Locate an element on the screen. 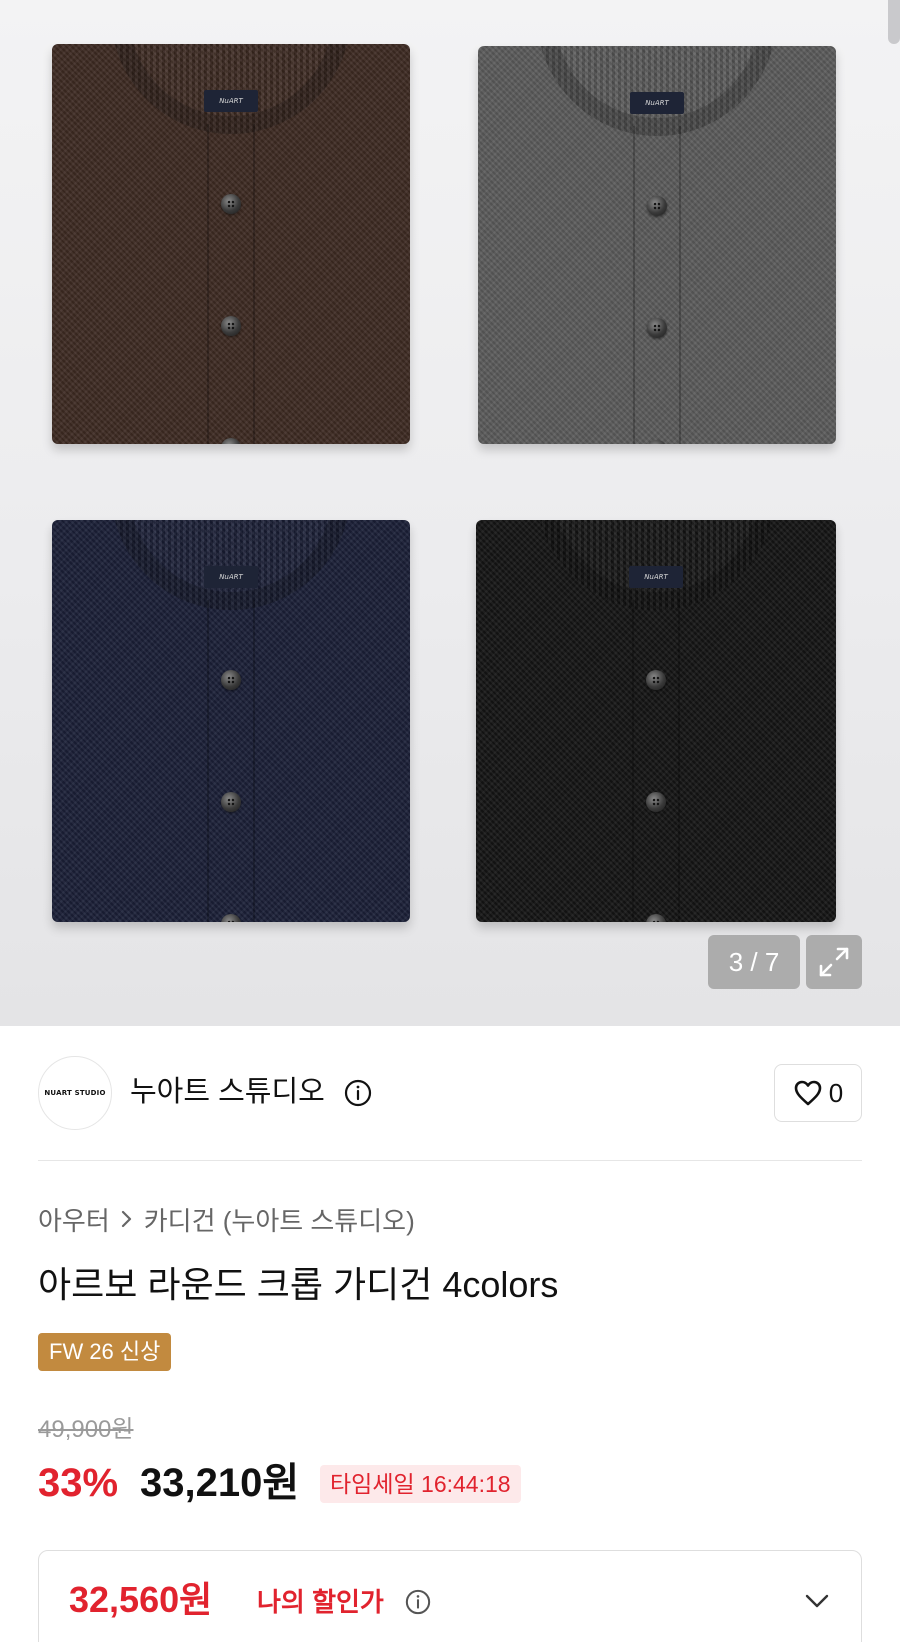 This screenshot has width=900, height=1642. cardigan-navy-image: NuART is located at coordinates (231, 721).